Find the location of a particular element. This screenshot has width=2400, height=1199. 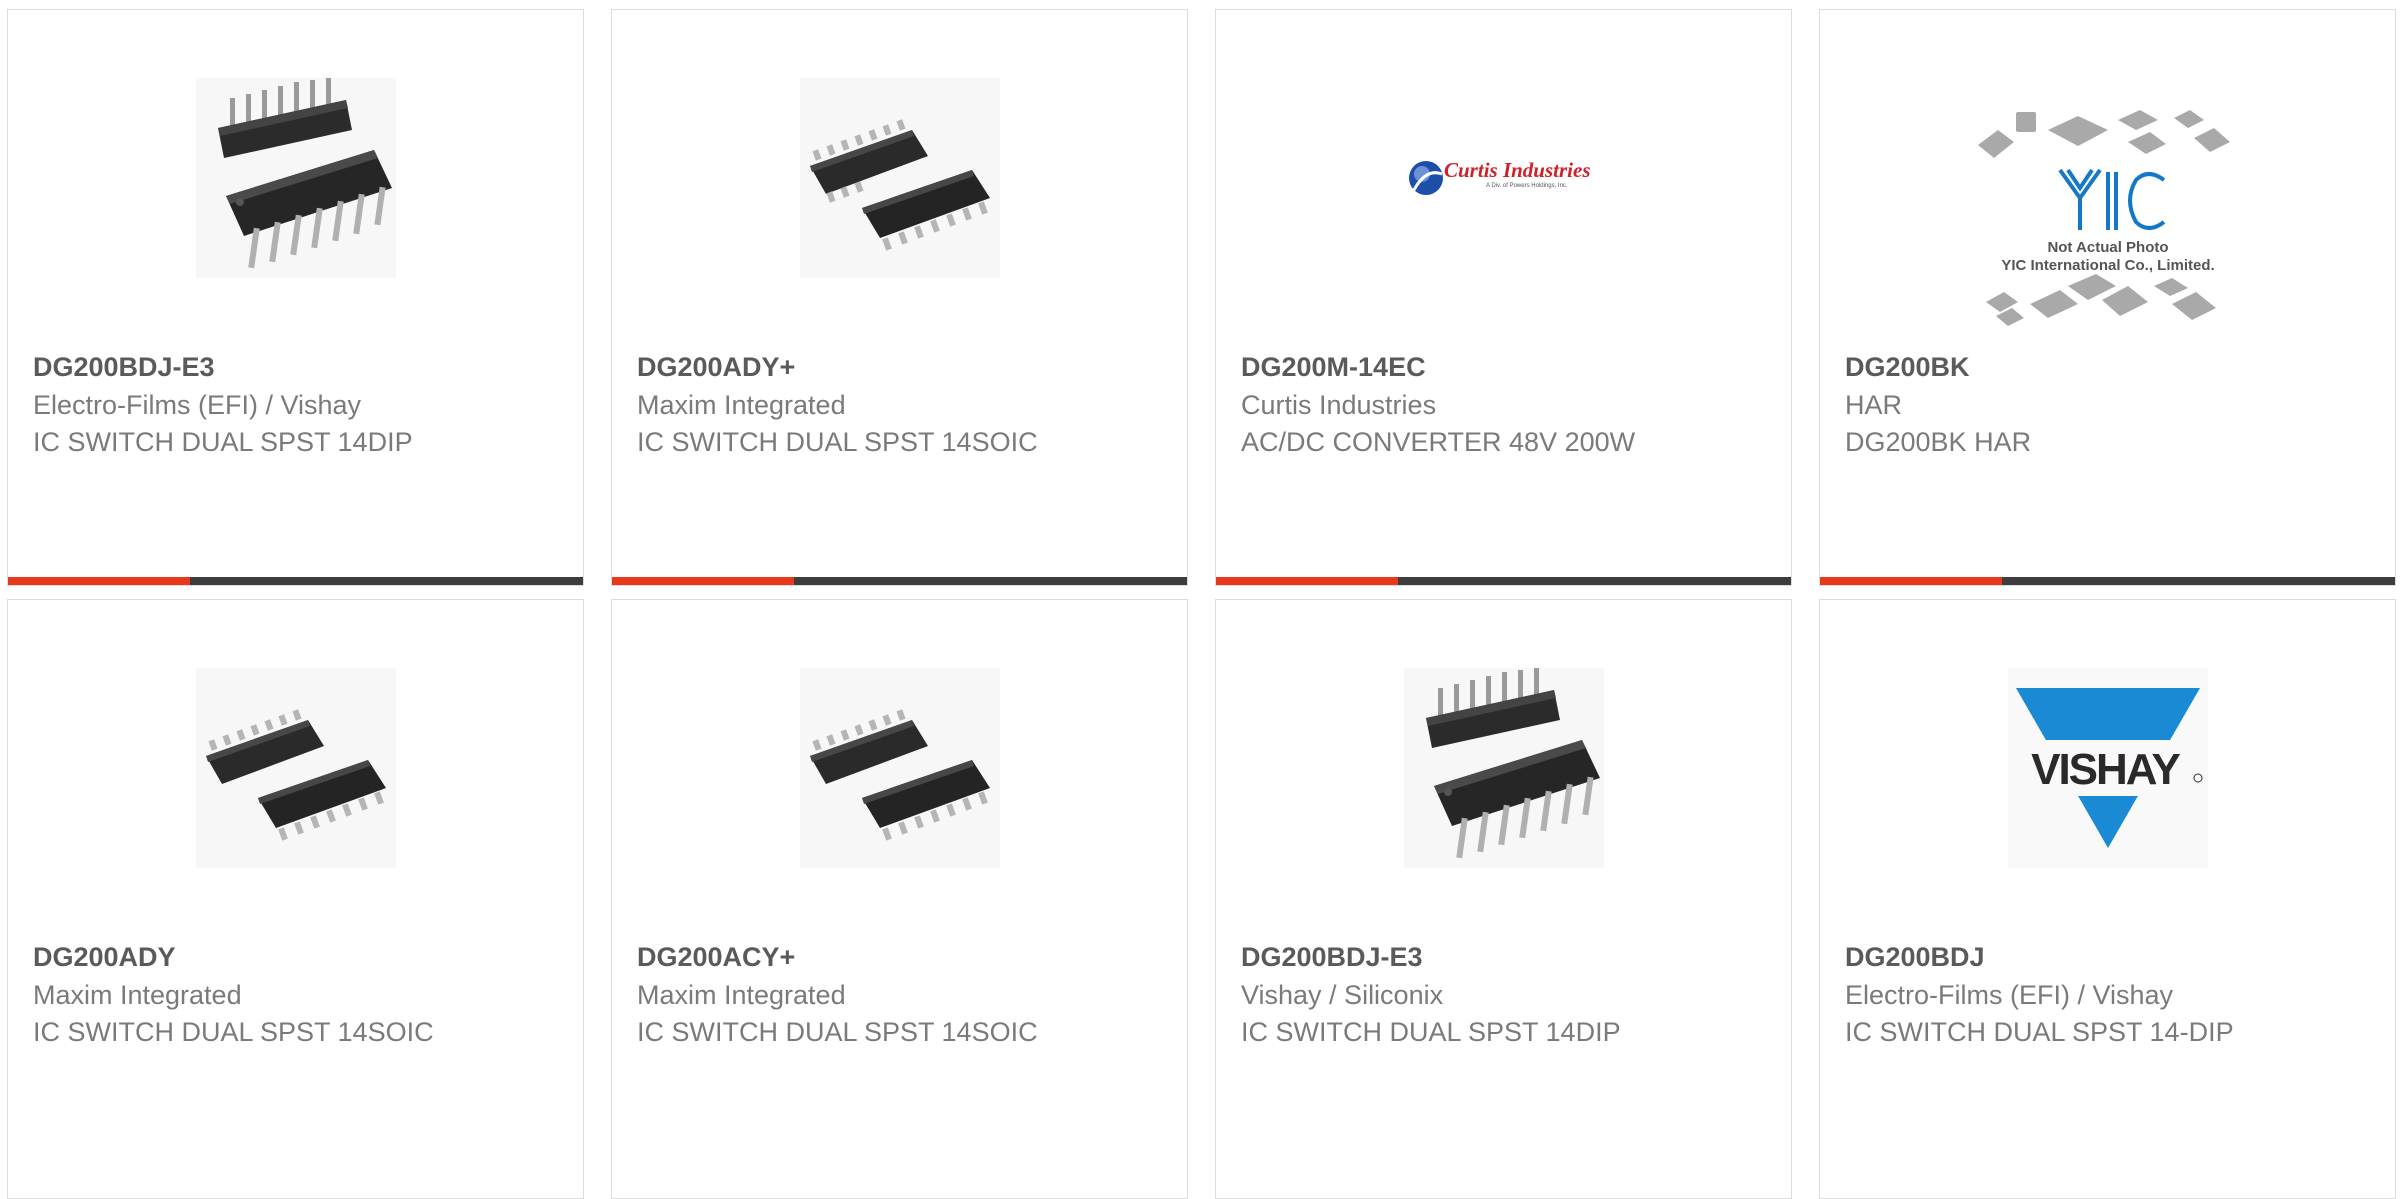

description: IC SWITCH DUAL SPST 14-DIP is located at coordinates (2039, 1032).